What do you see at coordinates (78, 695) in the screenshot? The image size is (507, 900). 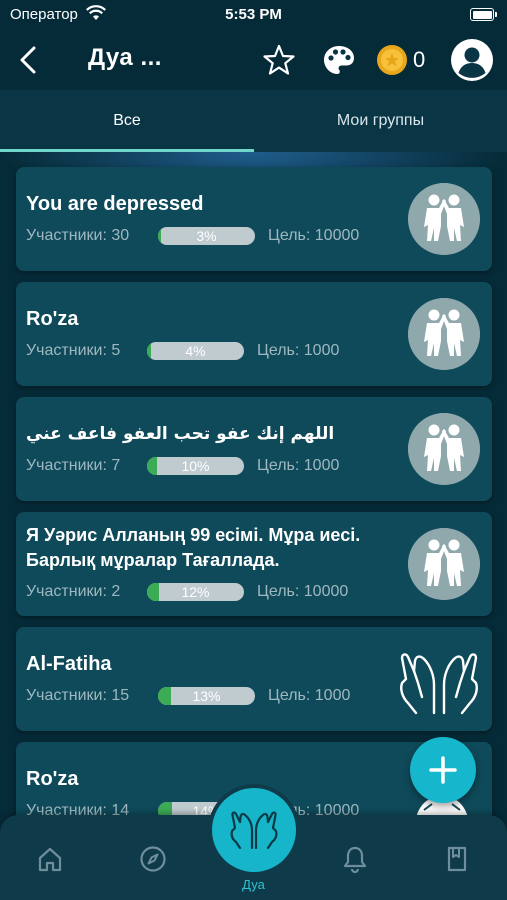 I see `participants-count: Участники: 15` at bounding box center [78, 695].